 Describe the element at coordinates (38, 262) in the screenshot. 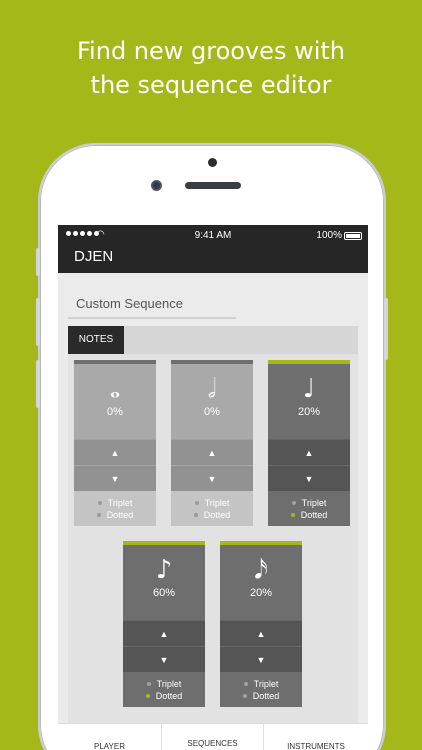

I see `phone-mute-switch` at that location.